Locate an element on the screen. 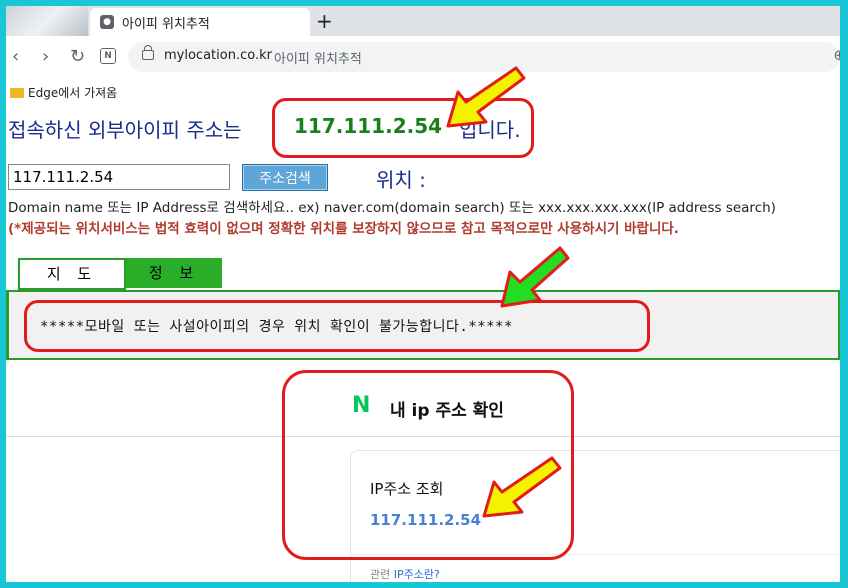  search-input is located at coordinates (119, 177).